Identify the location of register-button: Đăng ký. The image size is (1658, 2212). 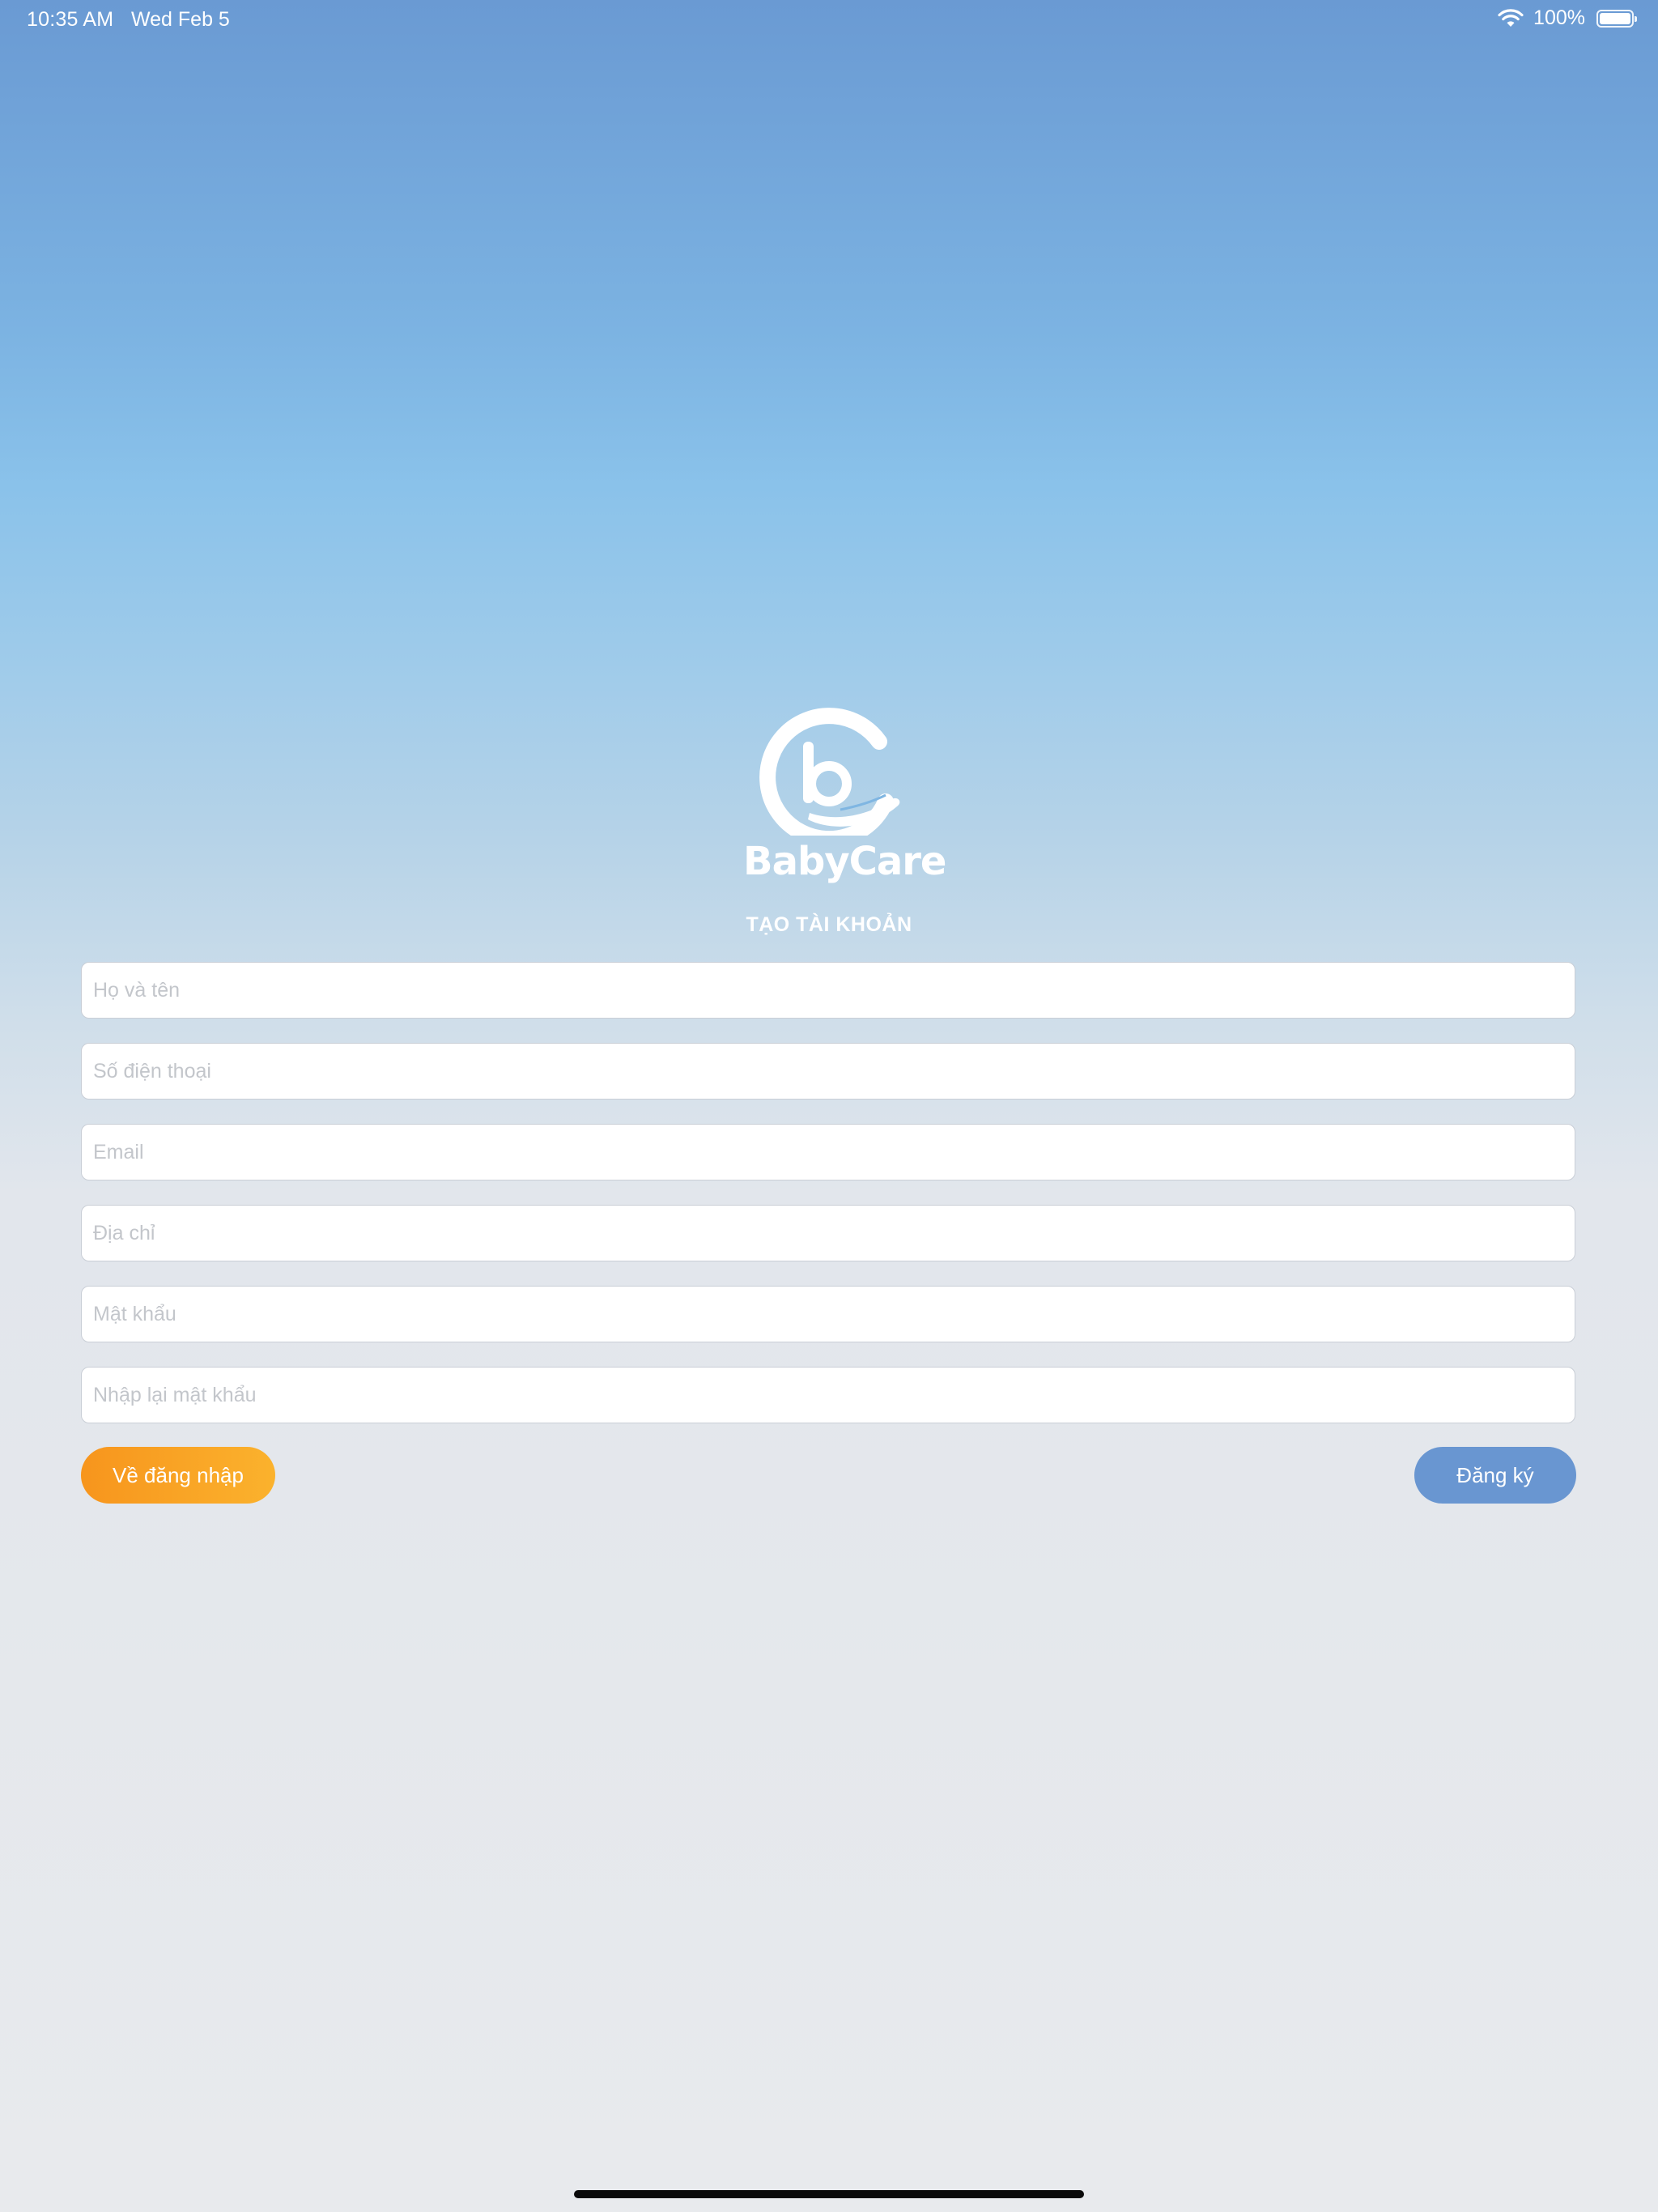
(1495, 1475).